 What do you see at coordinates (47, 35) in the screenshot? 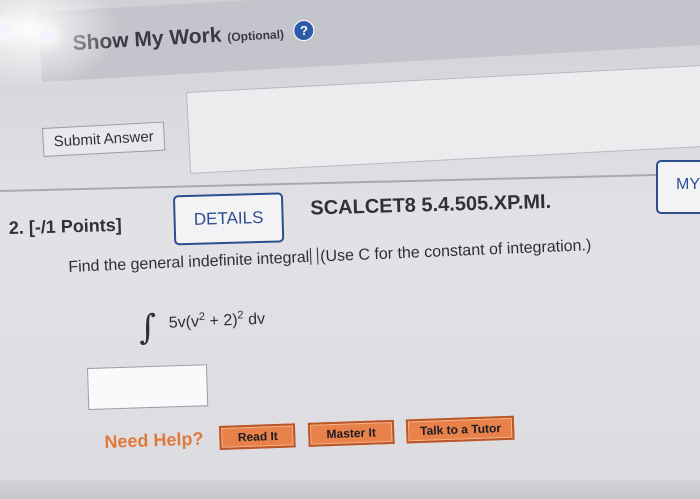
I see `light-reflection` at bounding box center [47, 35].